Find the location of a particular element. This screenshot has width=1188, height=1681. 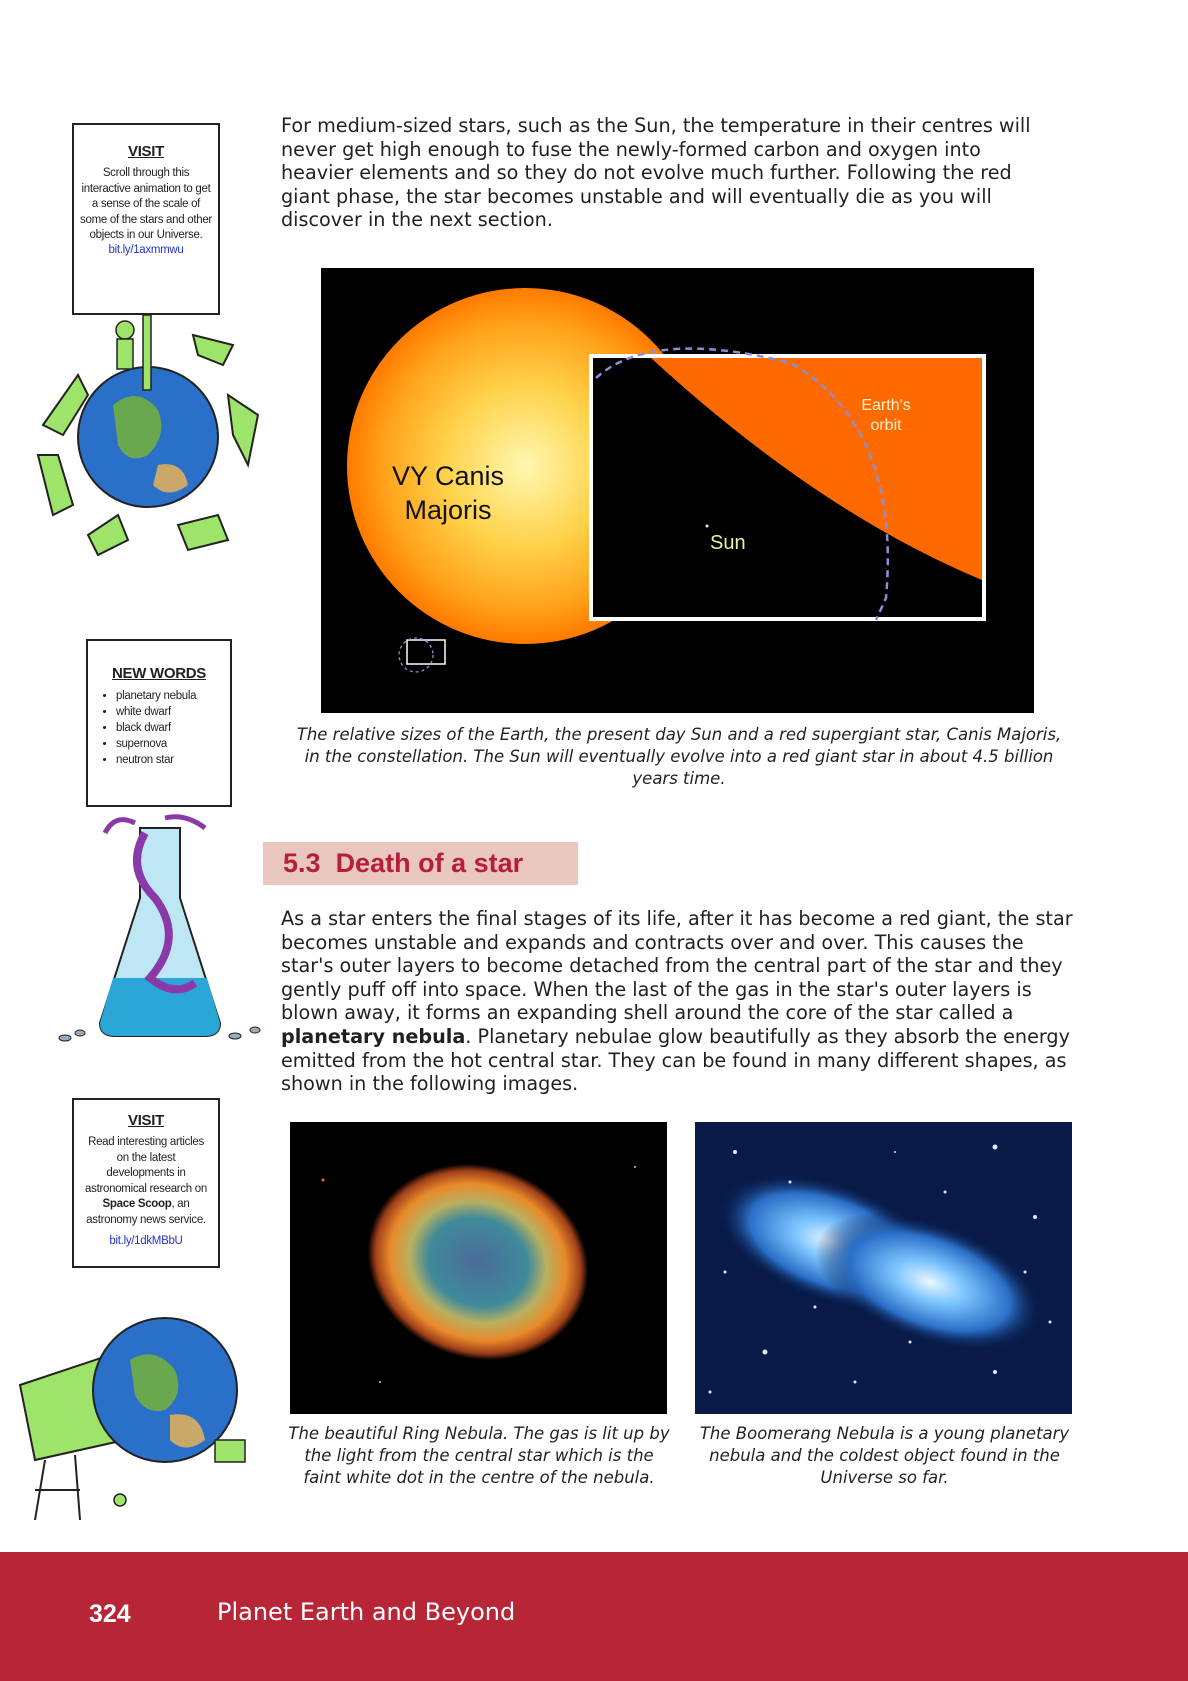

page-footer: 324 Planet Earth and Beyond is located at coordinates (594, 1616).